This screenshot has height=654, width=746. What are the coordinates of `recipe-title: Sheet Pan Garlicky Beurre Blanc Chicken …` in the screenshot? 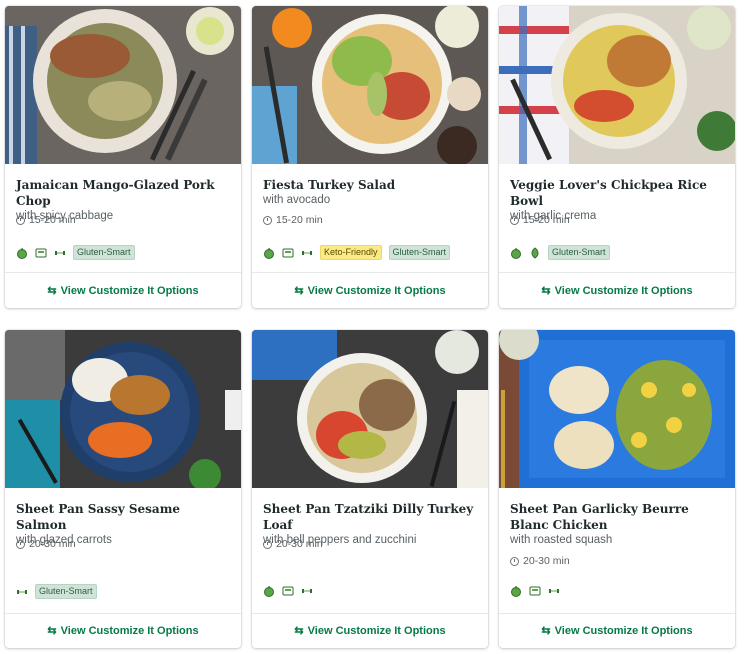 It's located at (617, 524).